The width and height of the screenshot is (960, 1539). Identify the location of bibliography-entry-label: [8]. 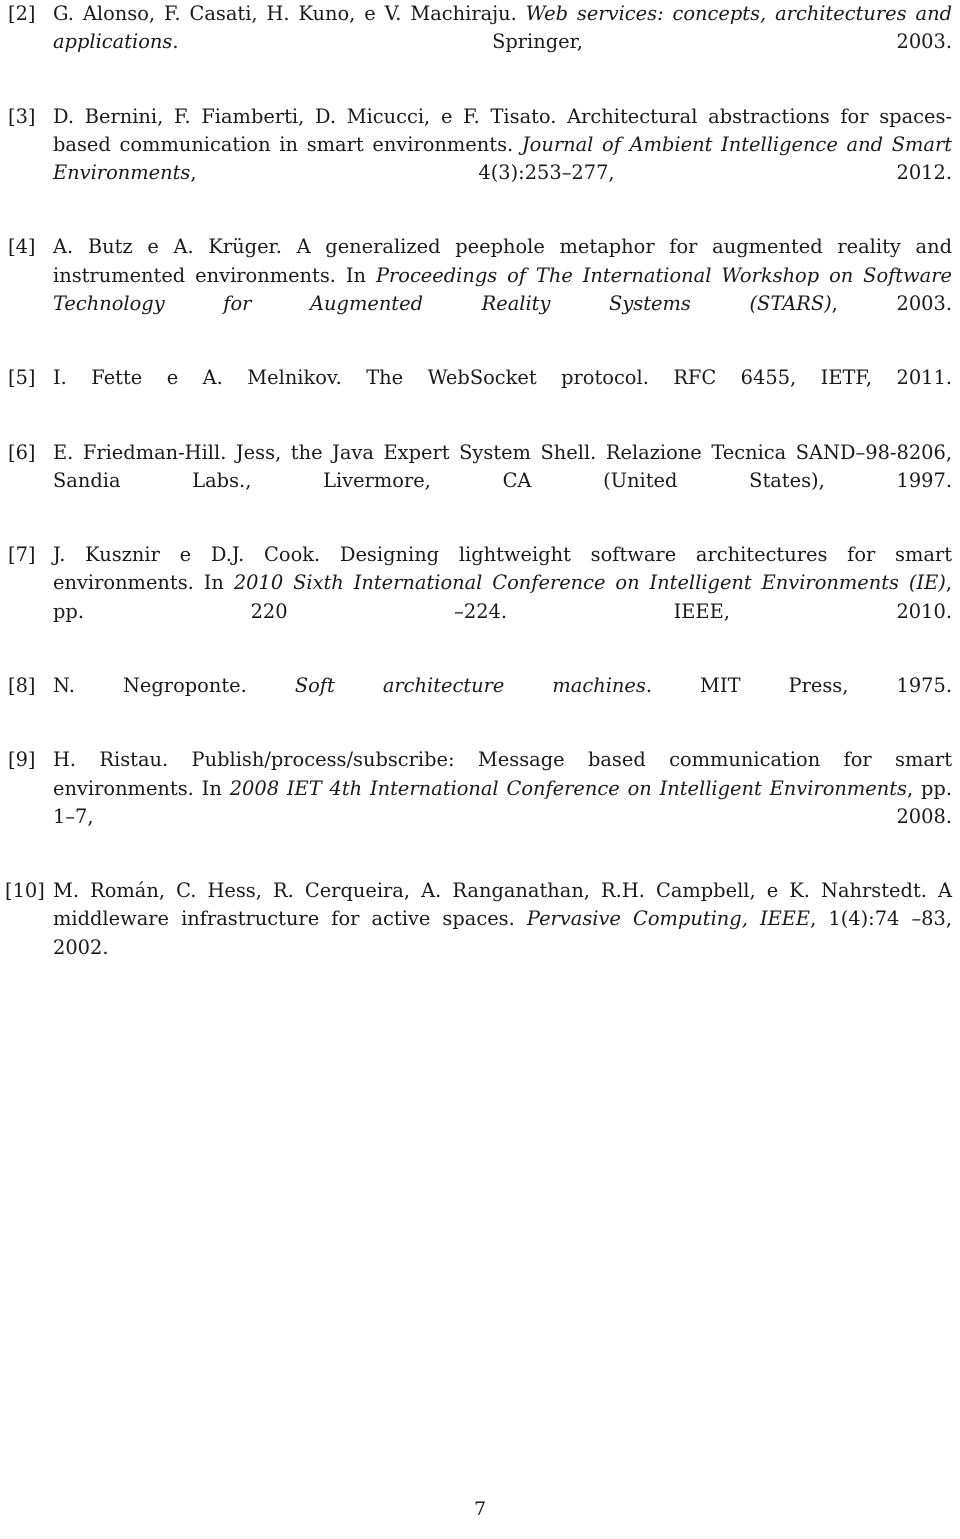
(22, 686).